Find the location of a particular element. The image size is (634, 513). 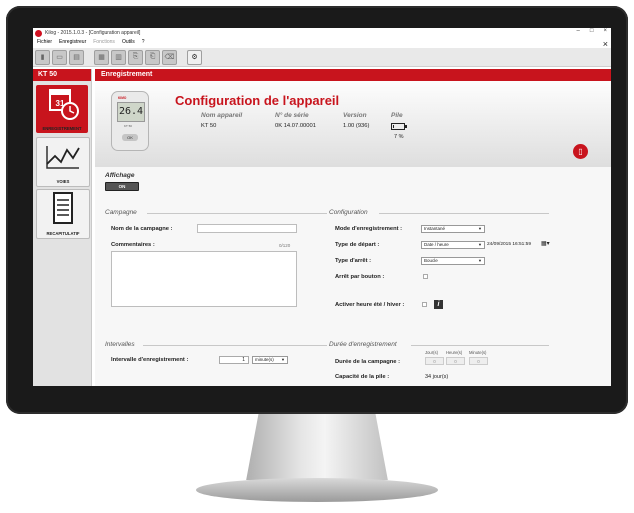

comments-counter: 0/120 is located at coordinates (285, 245).